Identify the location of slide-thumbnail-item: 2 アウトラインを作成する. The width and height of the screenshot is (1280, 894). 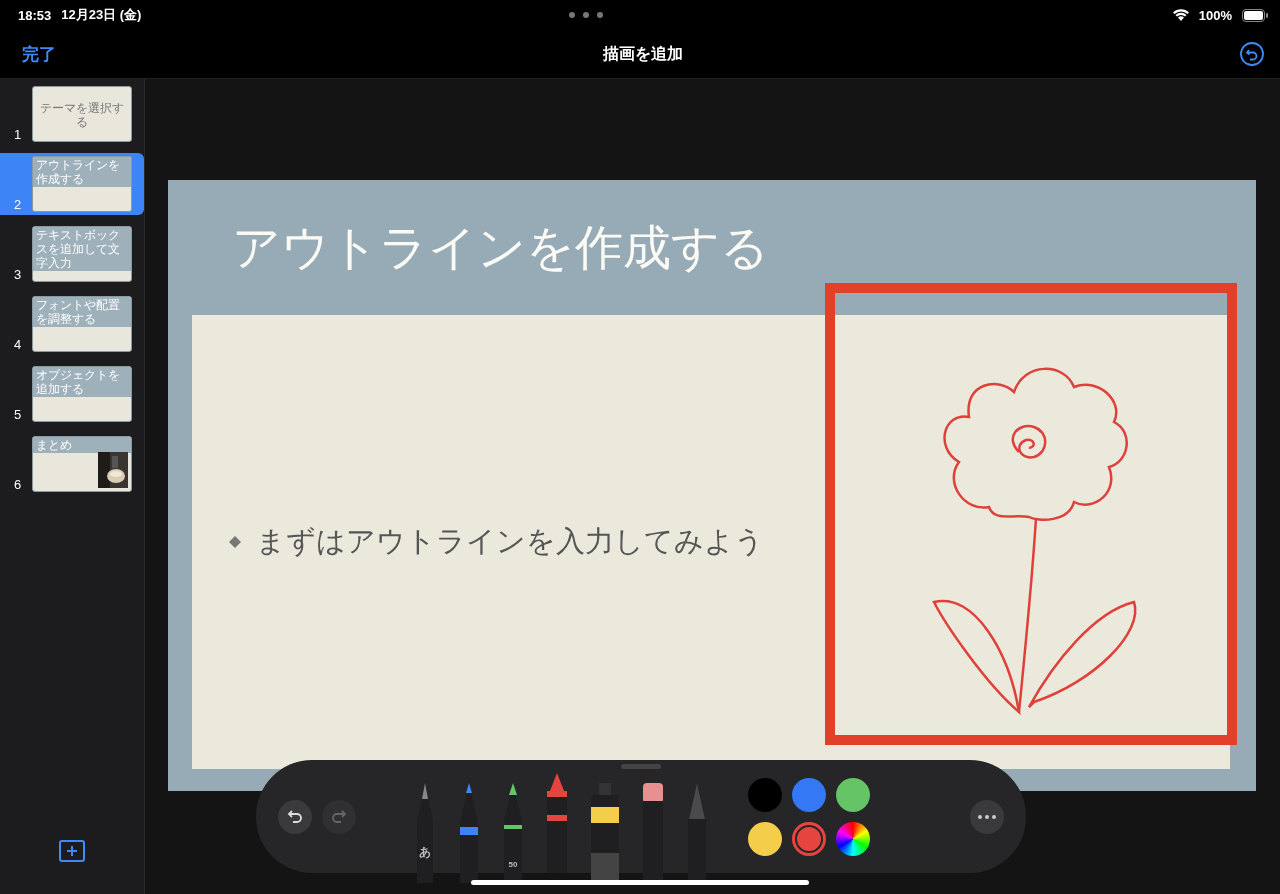
(72, 184).